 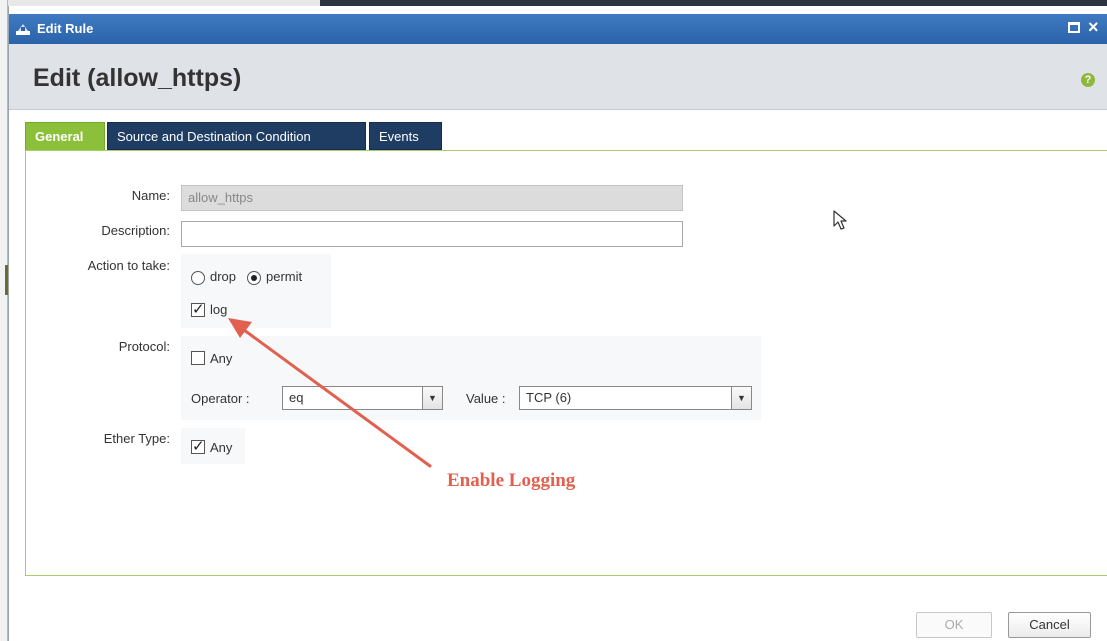 What do you see at coordinates (840, 220) in the screenshot?
I see `mouse-pointer-icon` at bounding box center [840, 220].